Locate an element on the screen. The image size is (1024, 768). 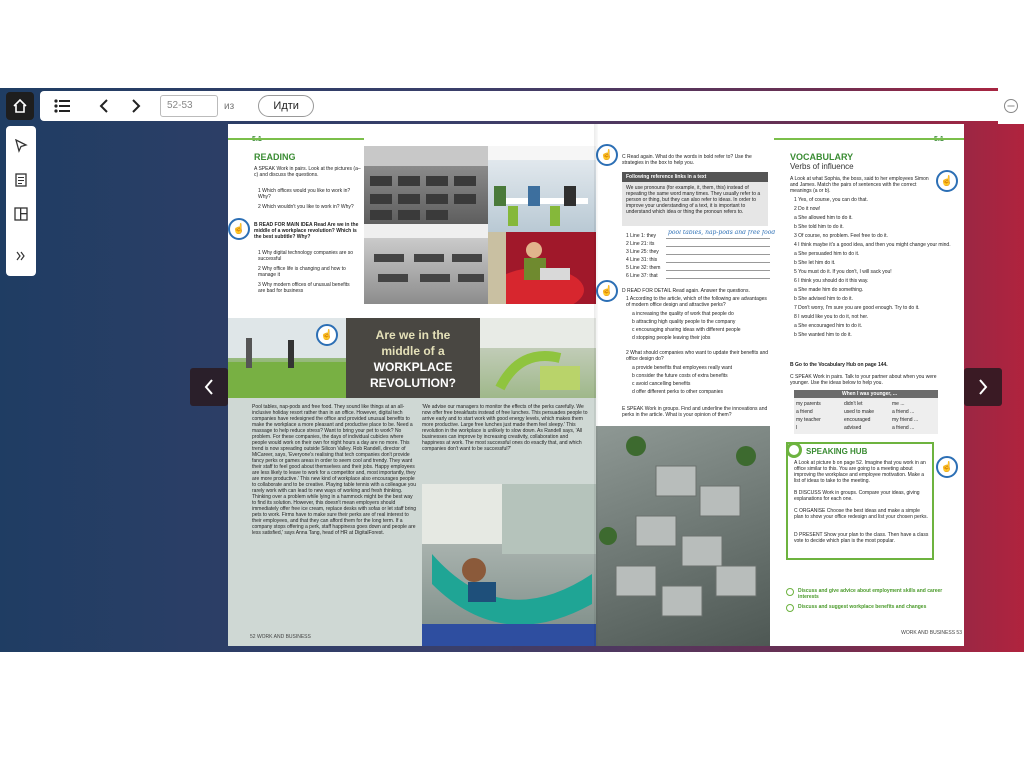
headline-line-3: WORKPLACE is located at coordinates (413, 367).